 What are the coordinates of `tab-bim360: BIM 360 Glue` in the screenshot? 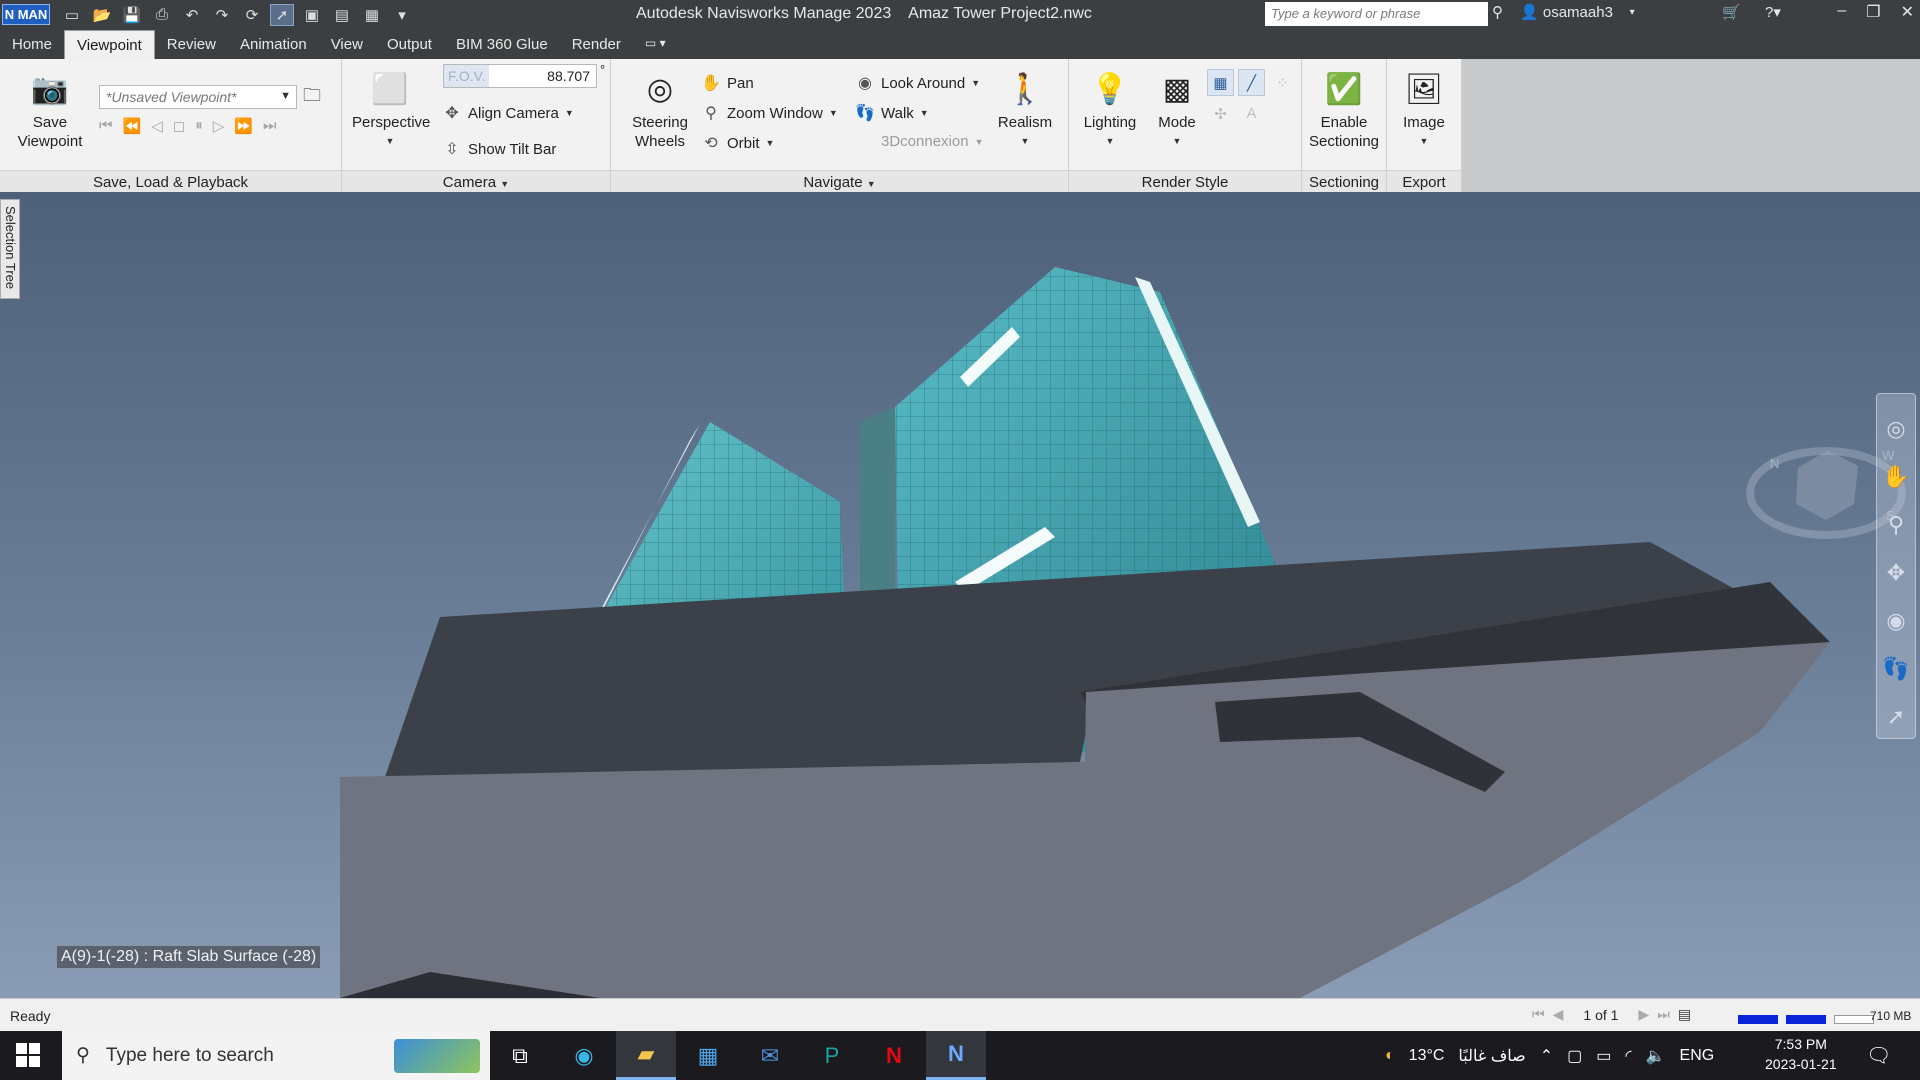 It's located at (502, 44).